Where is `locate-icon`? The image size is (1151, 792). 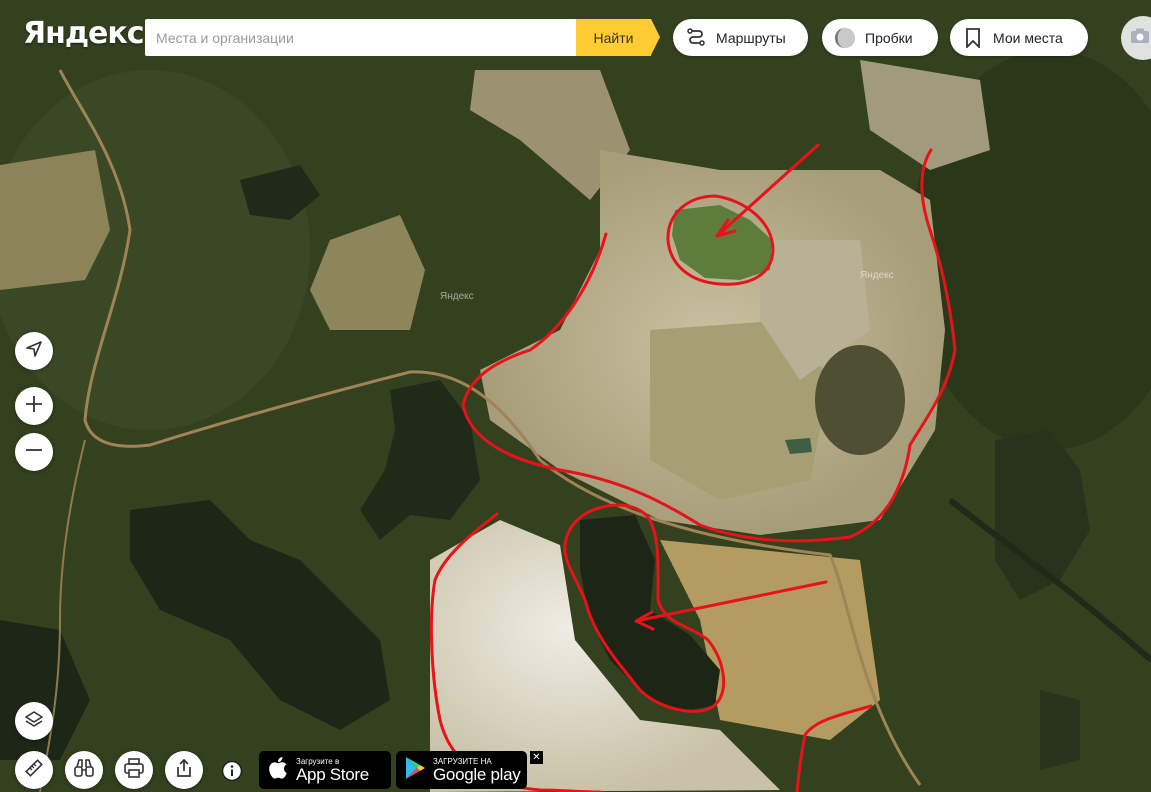
locate-icon is located at coordinates (34, 351).